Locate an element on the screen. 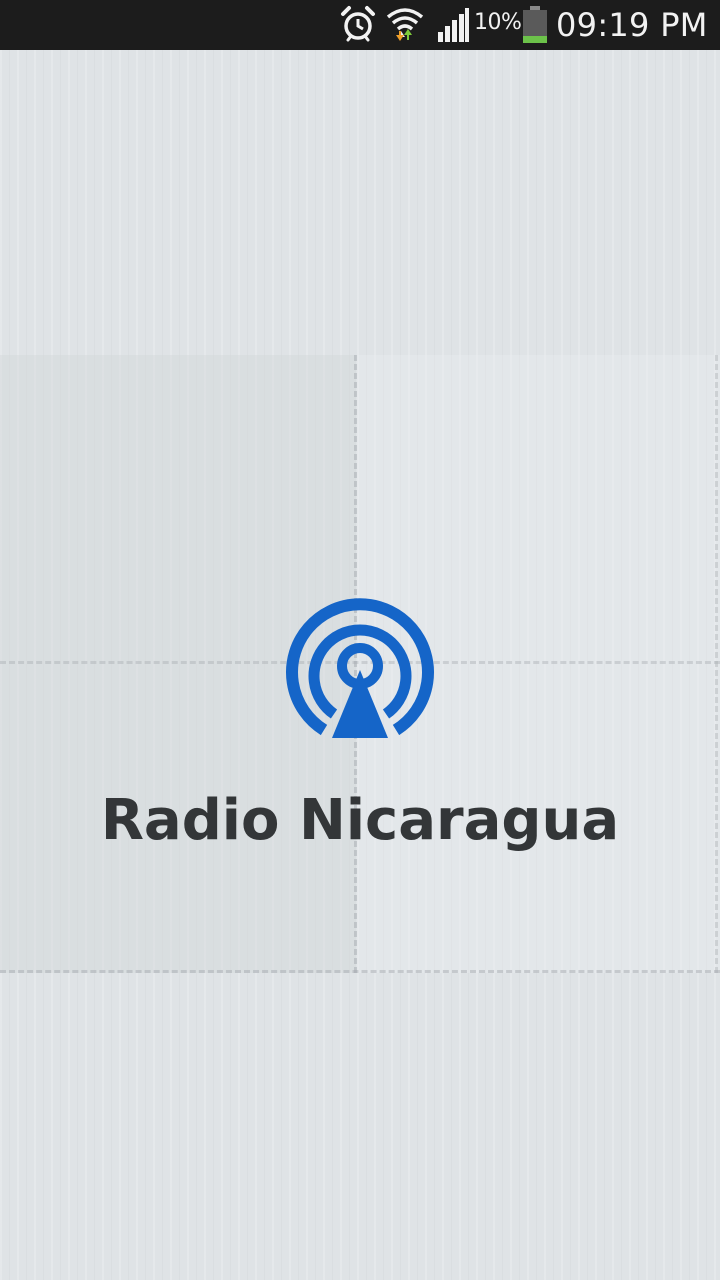 Image resolution: width=720 pixels, height=1280 pixels. battery-percent: 10% is located at coordinates (498, 22).